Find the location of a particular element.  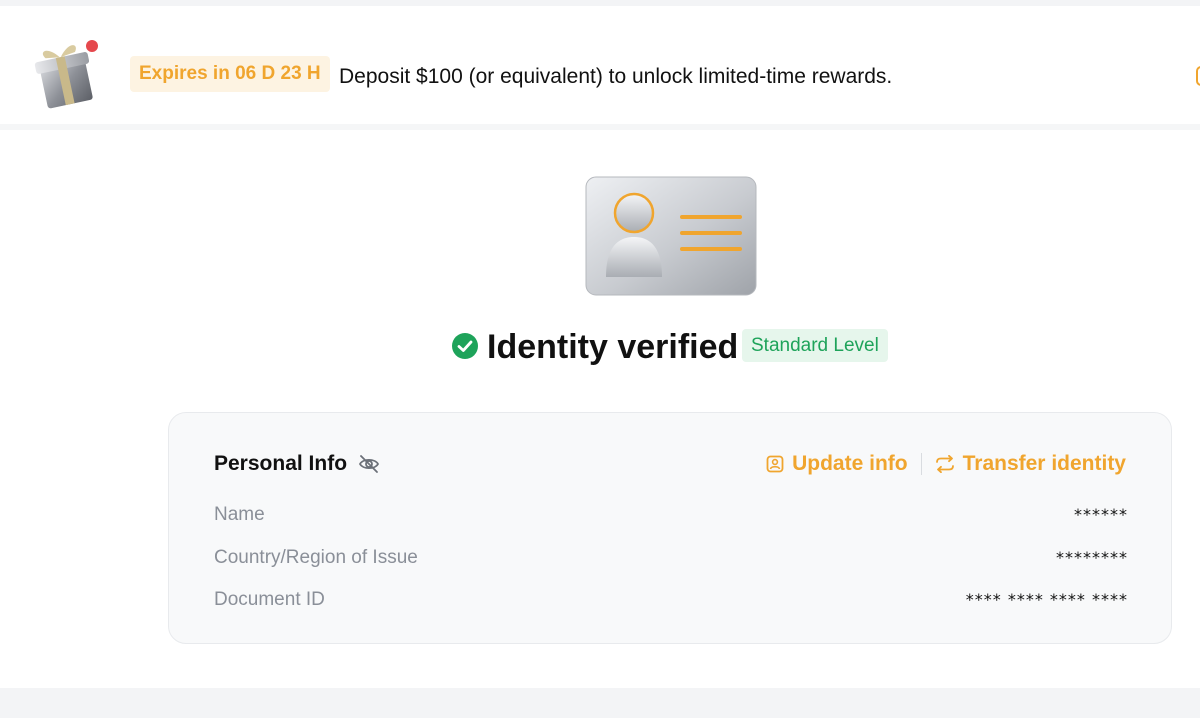

level-badge: Standard Level is located at coordinates (815, 345).